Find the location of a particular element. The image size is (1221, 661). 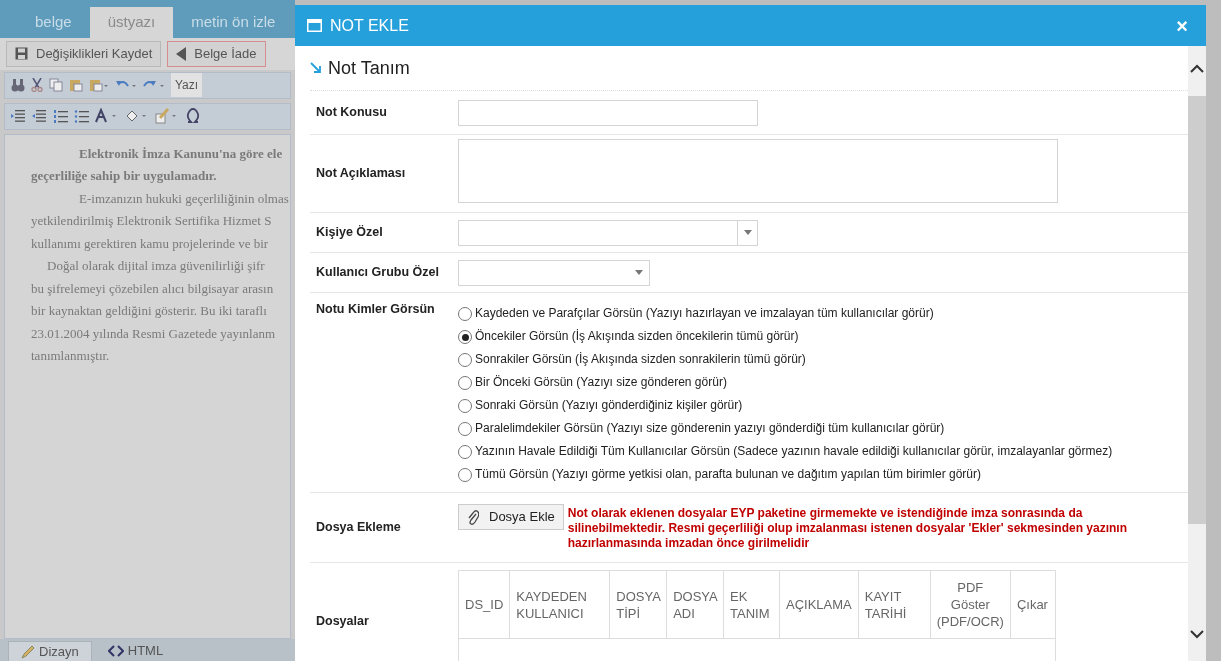

text-line: Doğal olarak dijital imza güvenilirliği şifr is located at coordinates (156, 266).